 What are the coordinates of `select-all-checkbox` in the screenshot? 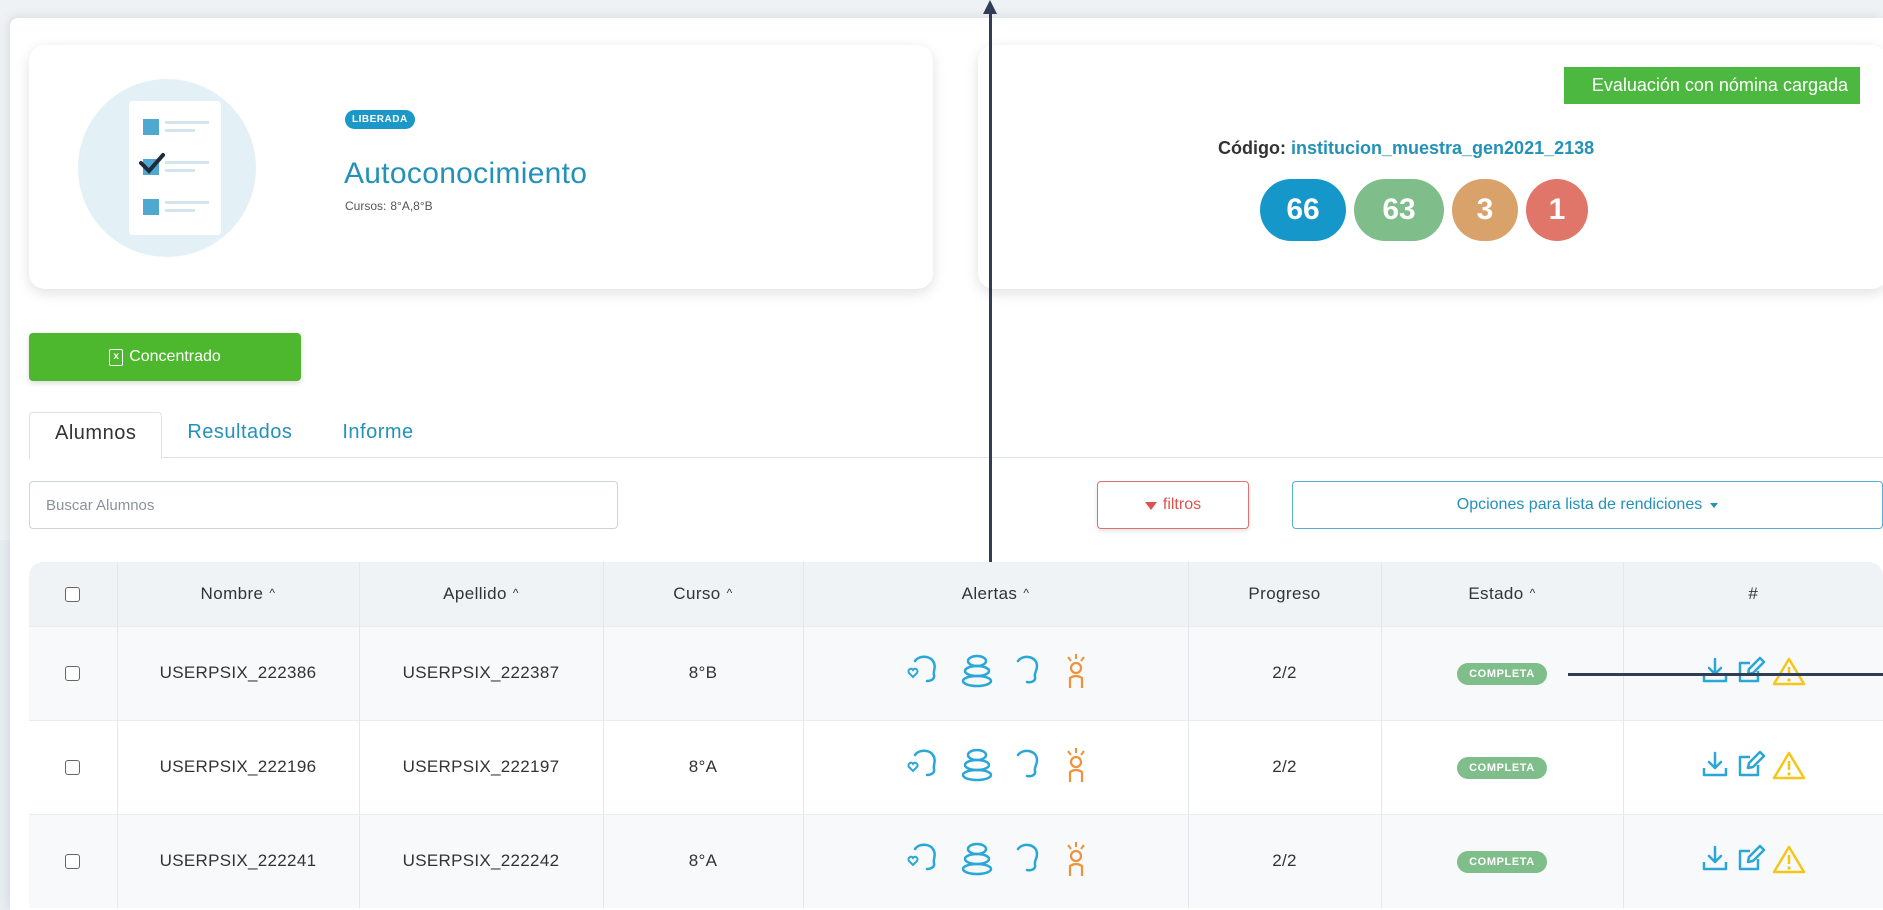 It's located at (73, 594).